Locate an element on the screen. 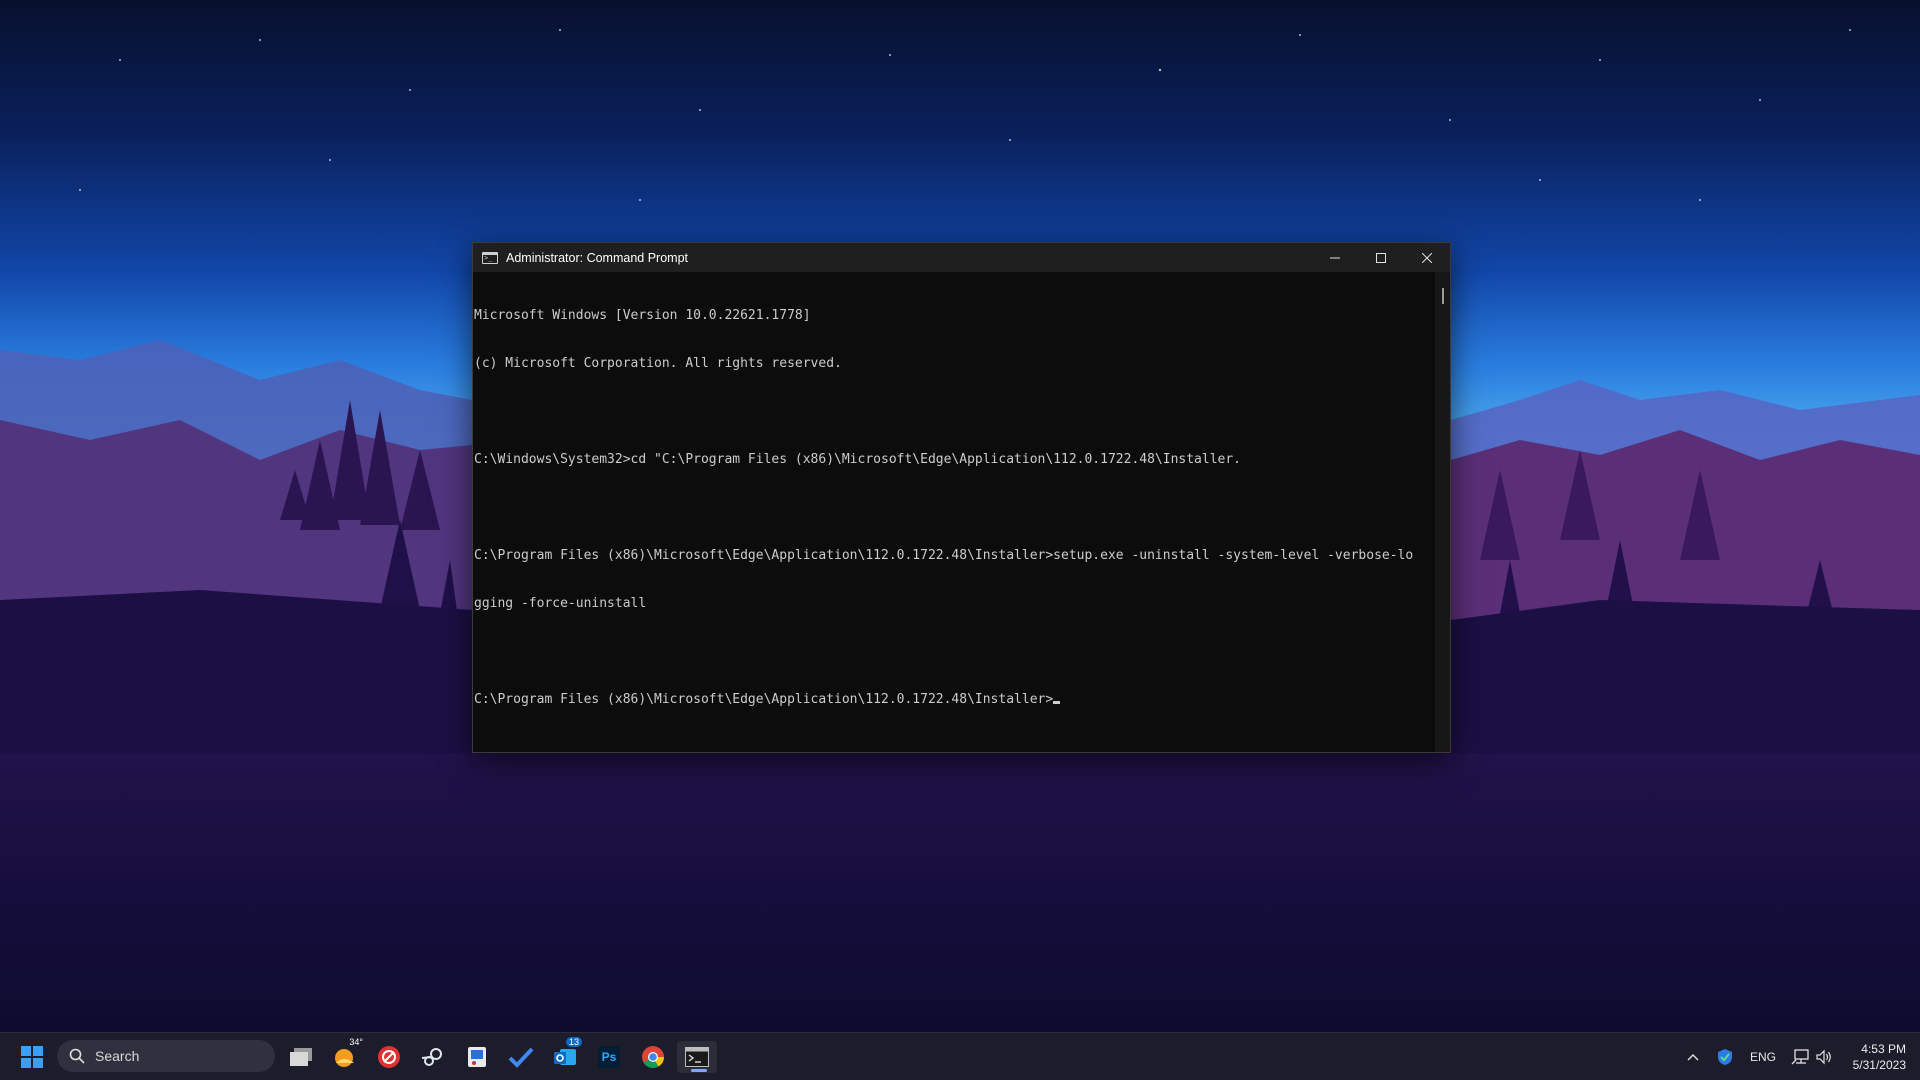 The height and width of the screenshot is (1080, 1920). todo-icon is located at coordinates (521, 1057).